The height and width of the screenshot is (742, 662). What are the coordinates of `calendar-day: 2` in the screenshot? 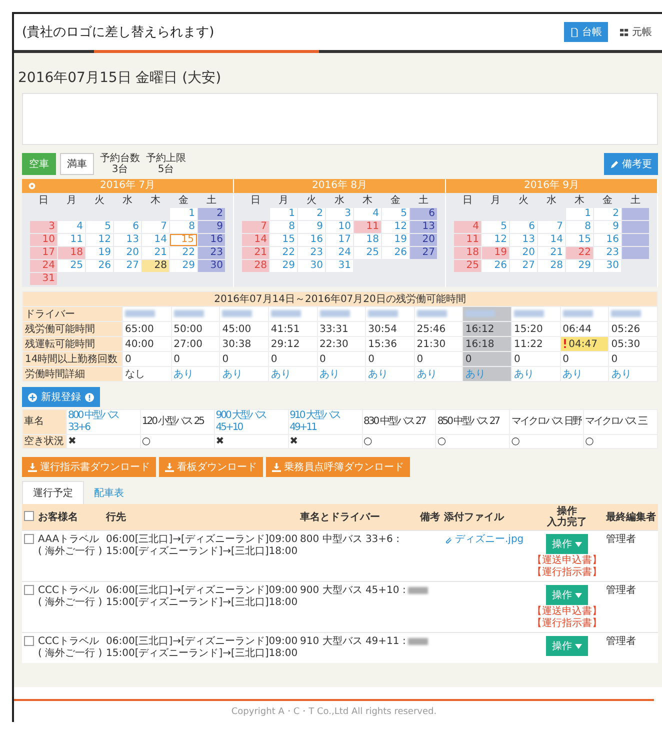 It's located at (211, 214).